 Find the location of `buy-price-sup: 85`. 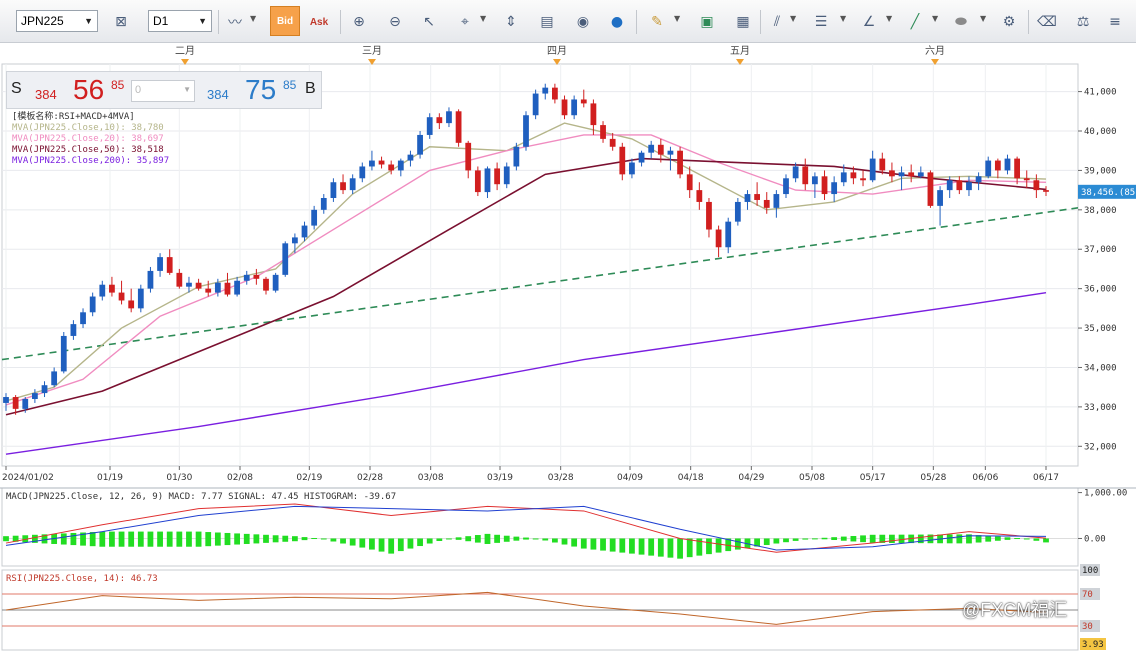

buy-price-sup: 85 is located at coordinates (289, 85).